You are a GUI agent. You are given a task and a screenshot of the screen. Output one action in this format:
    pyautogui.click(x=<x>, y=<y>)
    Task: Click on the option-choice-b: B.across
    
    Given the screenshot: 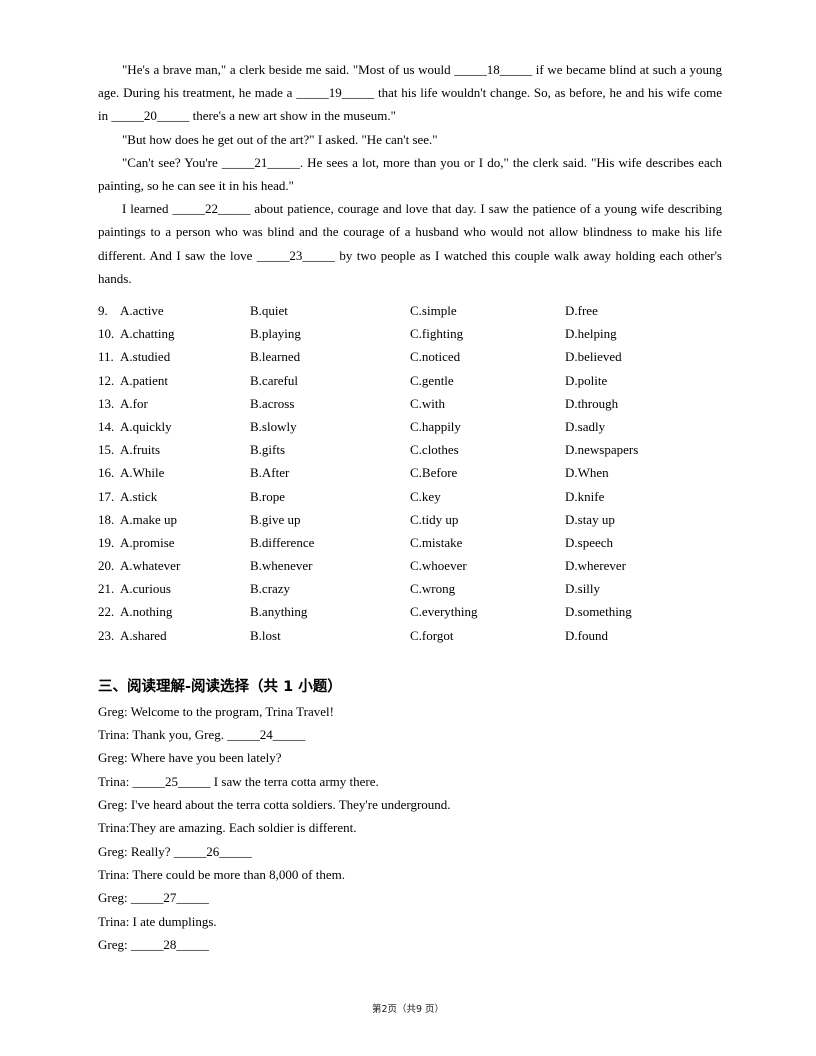 What is the action you would take?
    pyautogui.click(x=272, y=403)
    